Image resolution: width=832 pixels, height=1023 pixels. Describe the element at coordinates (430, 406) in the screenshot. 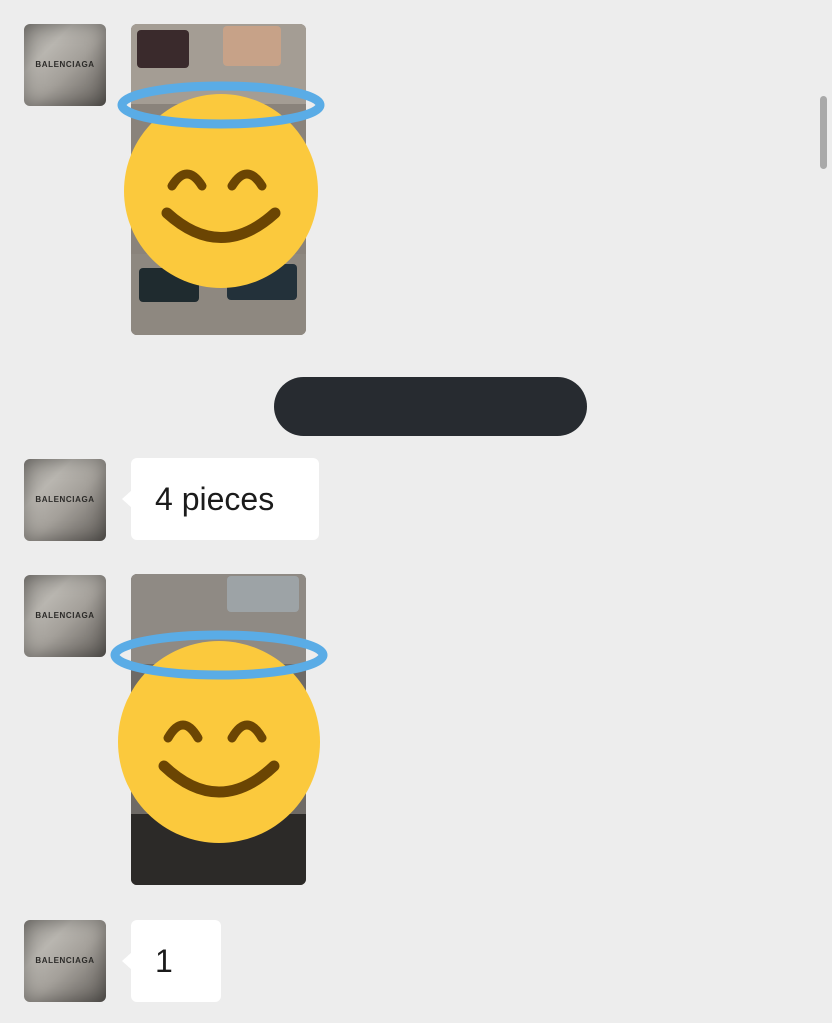

I see `redacted-timestamp` at that location.